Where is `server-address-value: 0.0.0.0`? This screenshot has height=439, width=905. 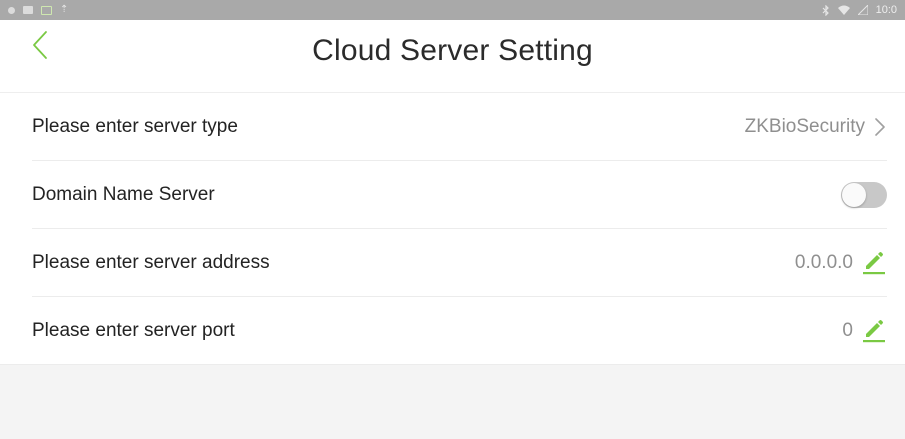 server-address-value: 0.0.0.0 is located at coordinates (823, 262).